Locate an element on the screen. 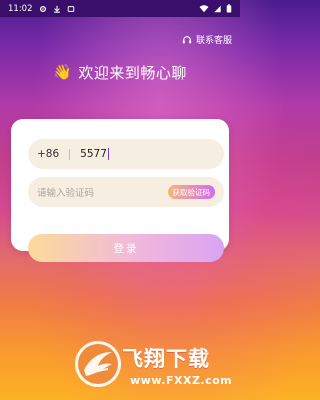 Image resolution: width=320 pixels, height=400 pixels. status-left: 11:02 is located at coordinates (41, 9).